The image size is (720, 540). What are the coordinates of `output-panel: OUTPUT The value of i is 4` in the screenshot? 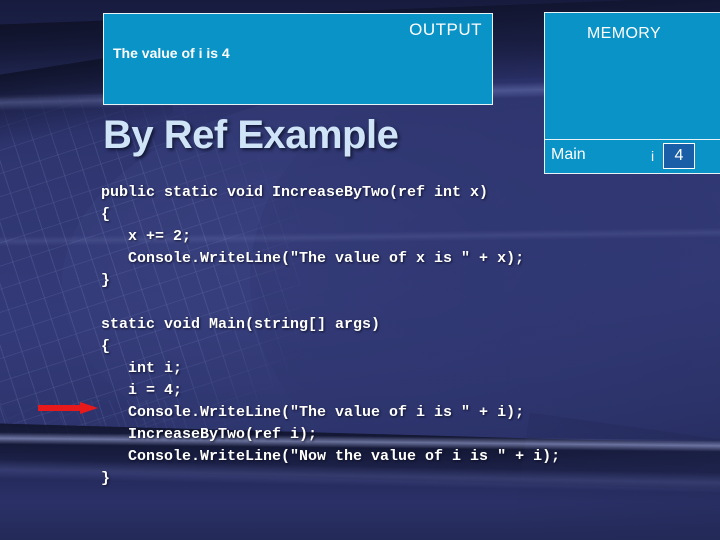 It's located at (298, 59).